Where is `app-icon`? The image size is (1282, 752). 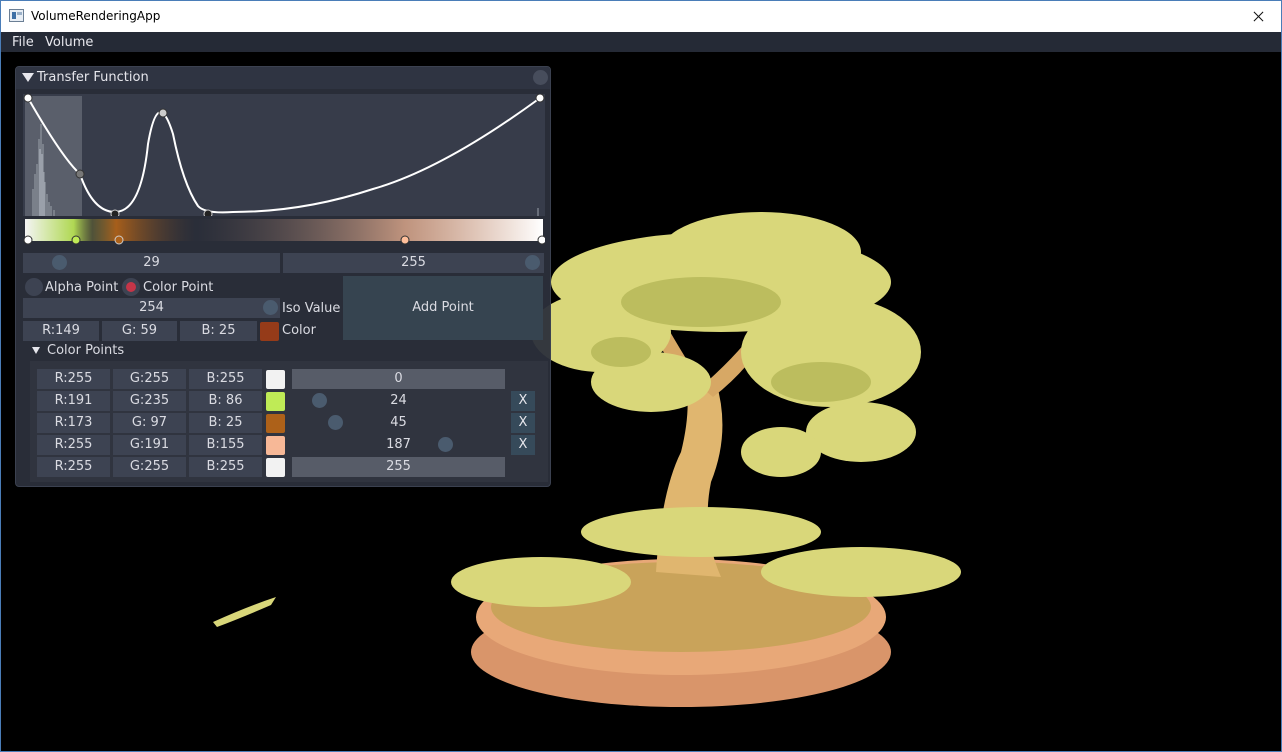
app-icon is located at coordinates (16, 15).